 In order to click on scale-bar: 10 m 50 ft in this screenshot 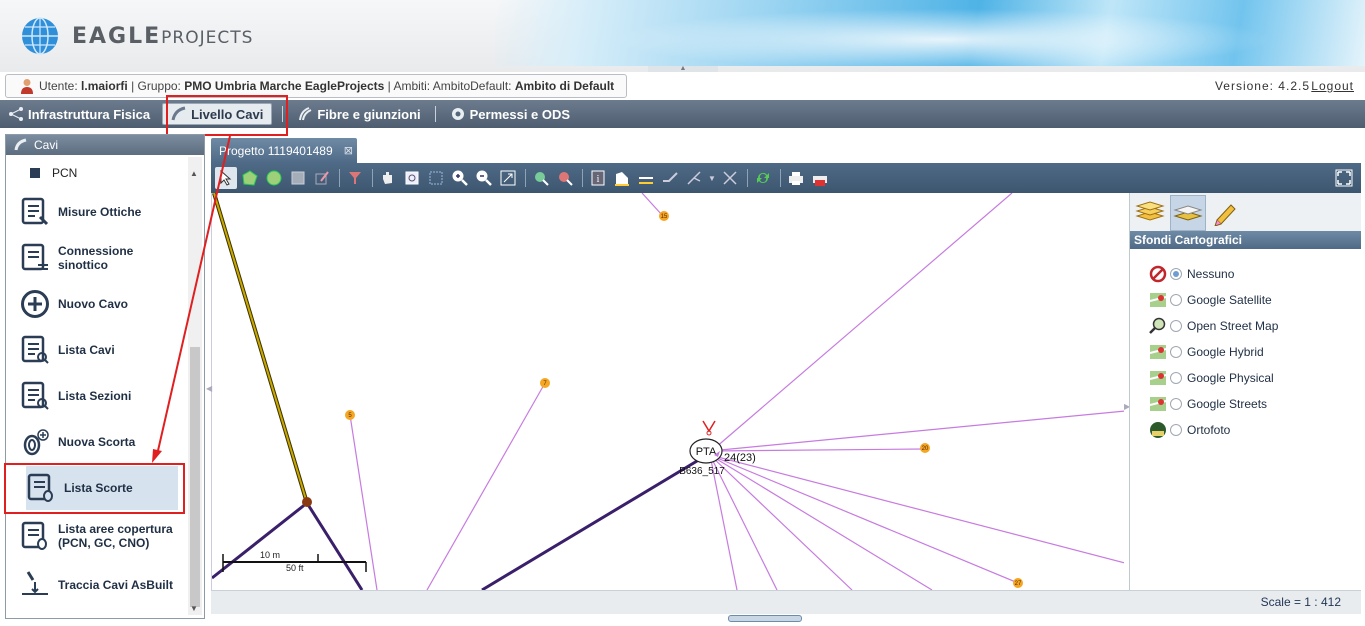, I will do `click(294, 562)`.